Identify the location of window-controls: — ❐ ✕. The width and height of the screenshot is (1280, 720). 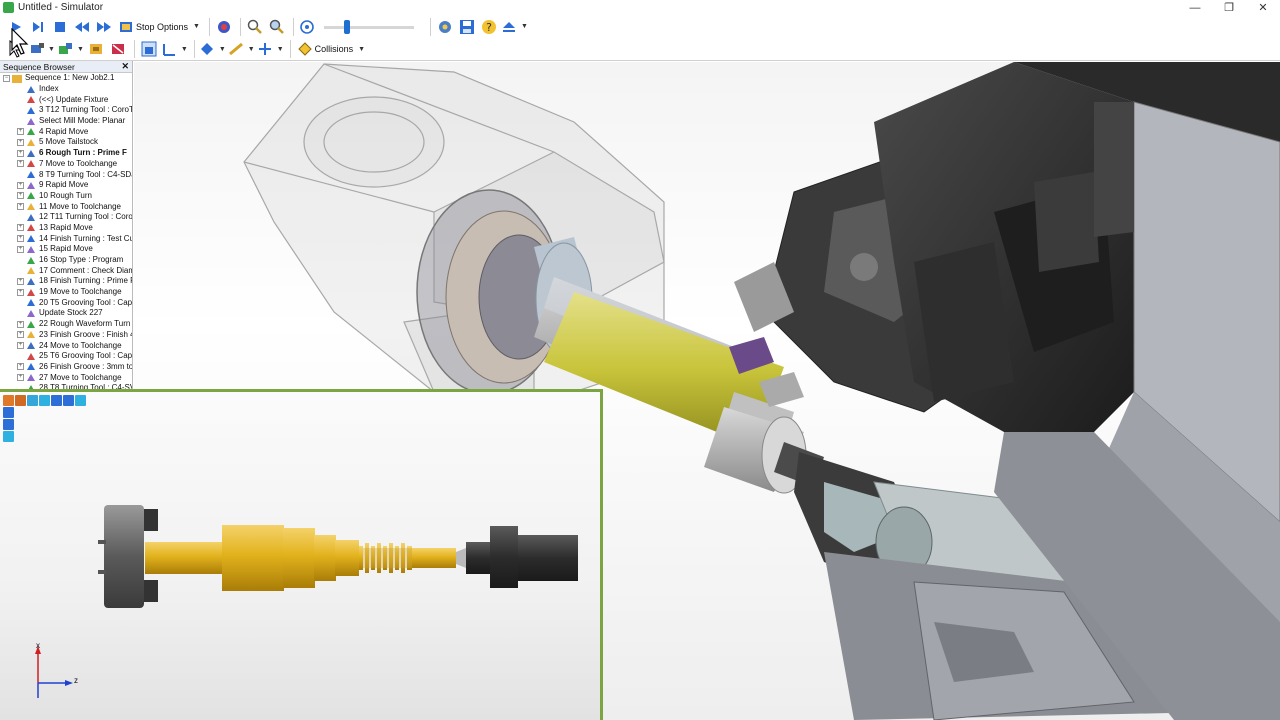
(1229, 7).